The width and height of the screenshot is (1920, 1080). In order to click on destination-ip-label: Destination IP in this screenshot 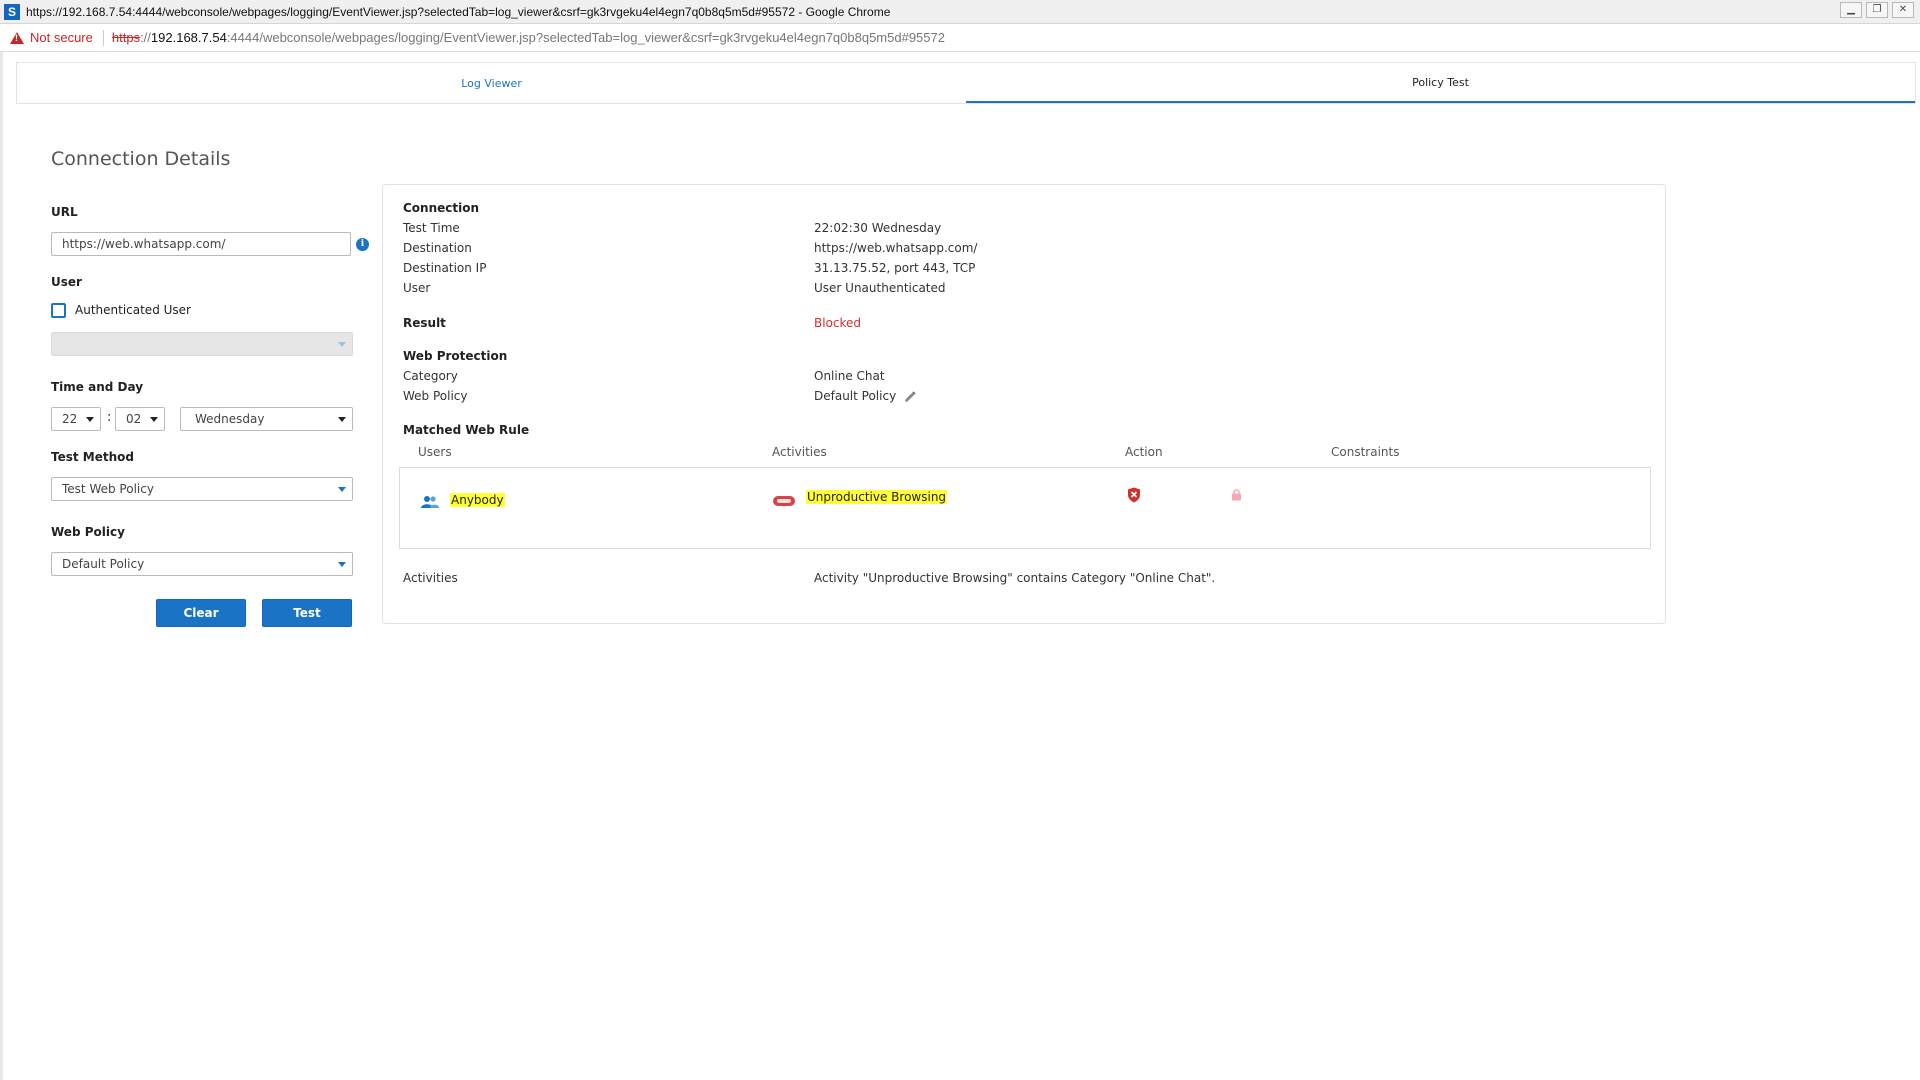, I will do `click(445, 268)`.